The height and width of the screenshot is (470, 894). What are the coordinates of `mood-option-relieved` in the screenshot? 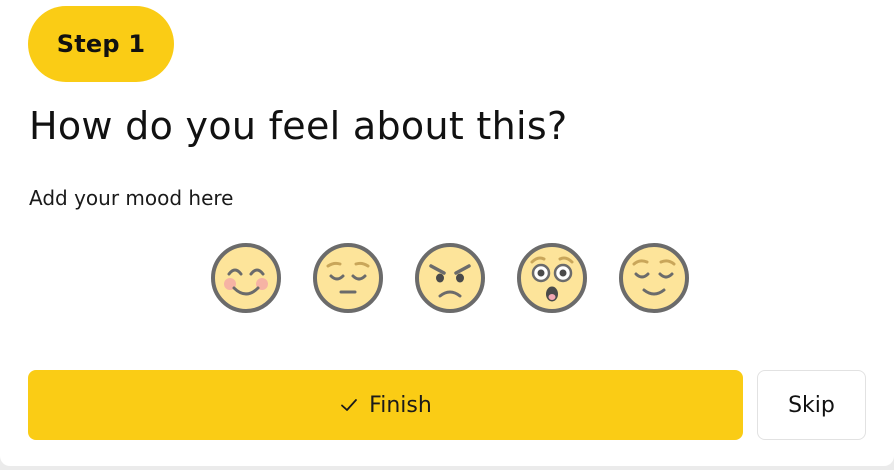 It's located at (654, 278).